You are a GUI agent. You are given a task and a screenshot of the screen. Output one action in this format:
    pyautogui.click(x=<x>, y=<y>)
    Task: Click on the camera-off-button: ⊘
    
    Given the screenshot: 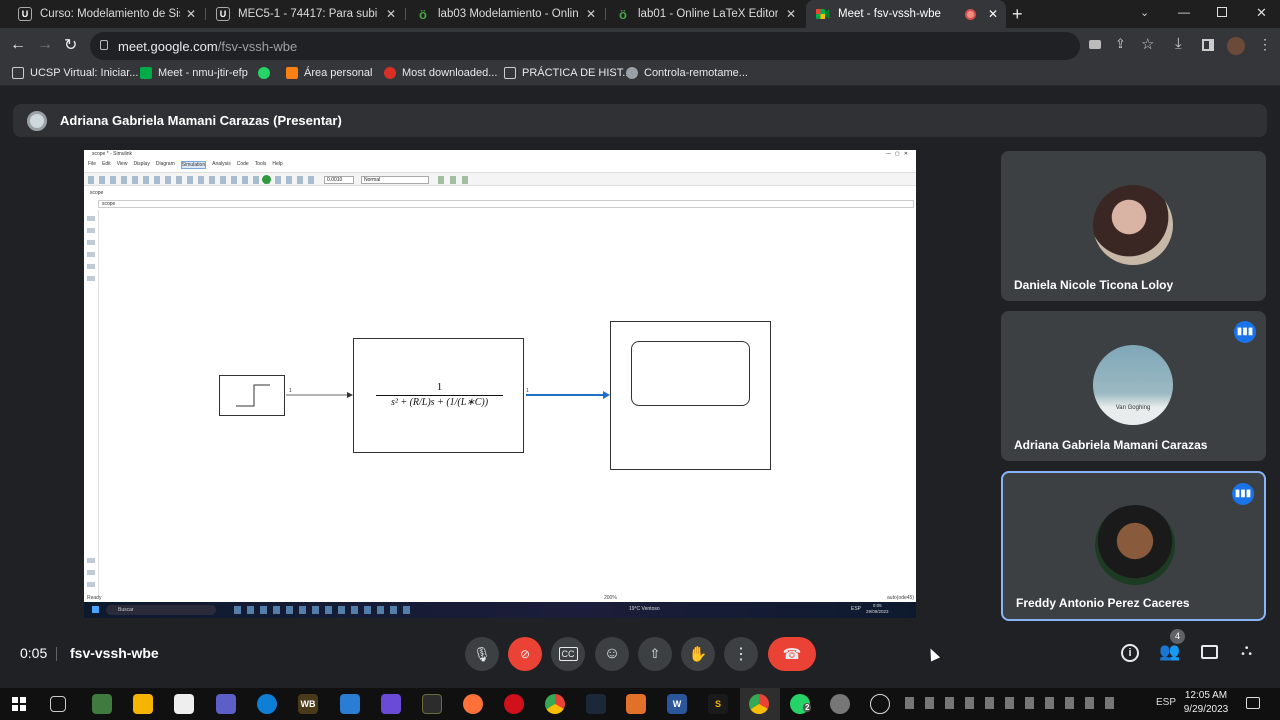 What is the action you would take?
    pyautogui.click(x=525, y=654)
    